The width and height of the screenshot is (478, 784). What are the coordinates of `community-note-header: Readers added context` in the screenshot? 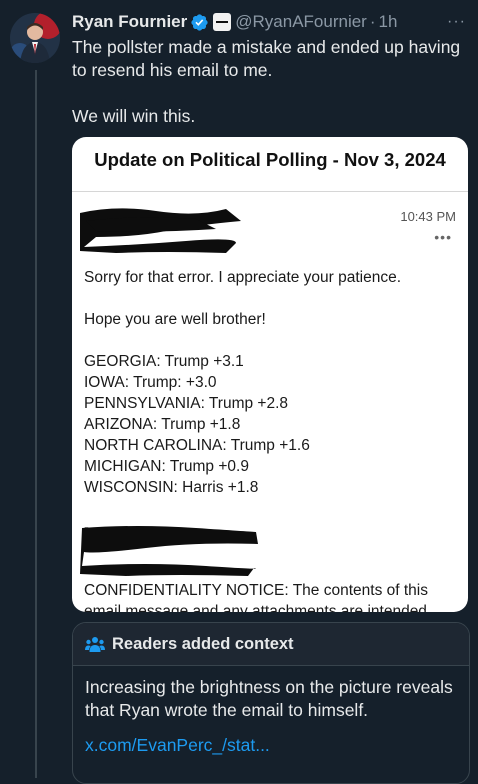 It's located at (271, 644).